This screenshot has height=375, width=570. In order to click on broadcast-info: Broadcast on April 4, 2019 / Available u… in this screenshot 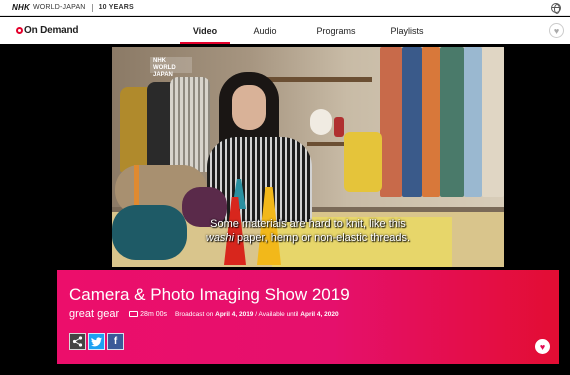, I will do `click(257, 314)`.